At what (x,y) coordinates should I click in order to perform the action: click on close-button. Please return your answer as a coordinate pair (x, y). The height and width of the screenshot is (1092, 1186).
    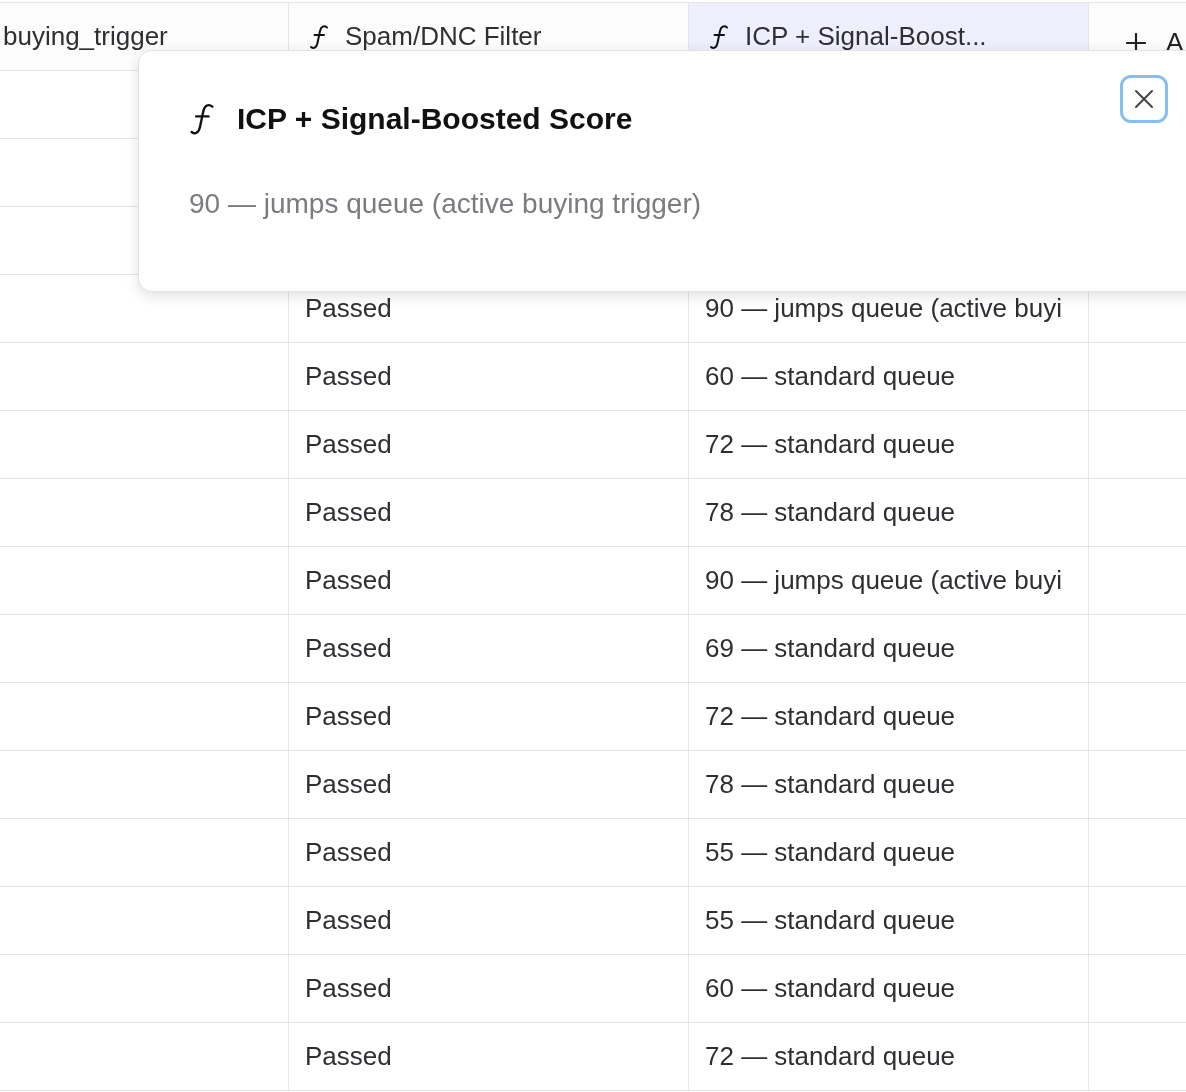
    Looking at the image, I should click on (1144, 99).